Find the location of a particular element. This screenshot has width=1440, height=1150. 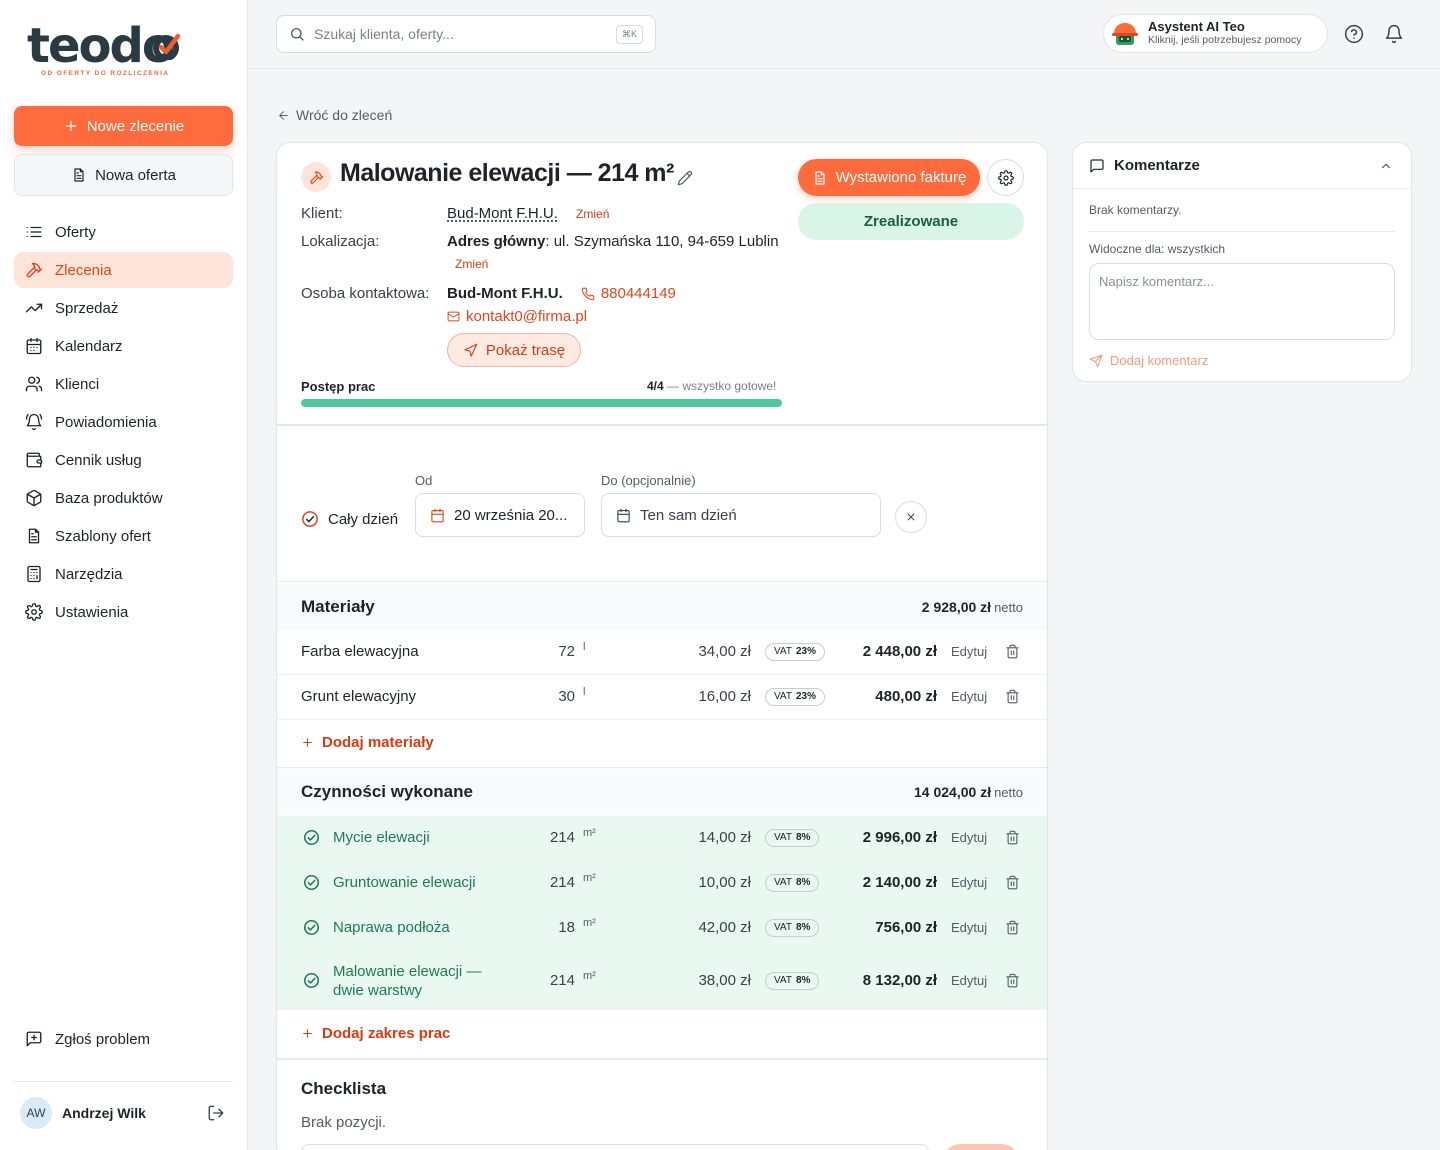

avatar: AW is located at coordinates (36, 1113).